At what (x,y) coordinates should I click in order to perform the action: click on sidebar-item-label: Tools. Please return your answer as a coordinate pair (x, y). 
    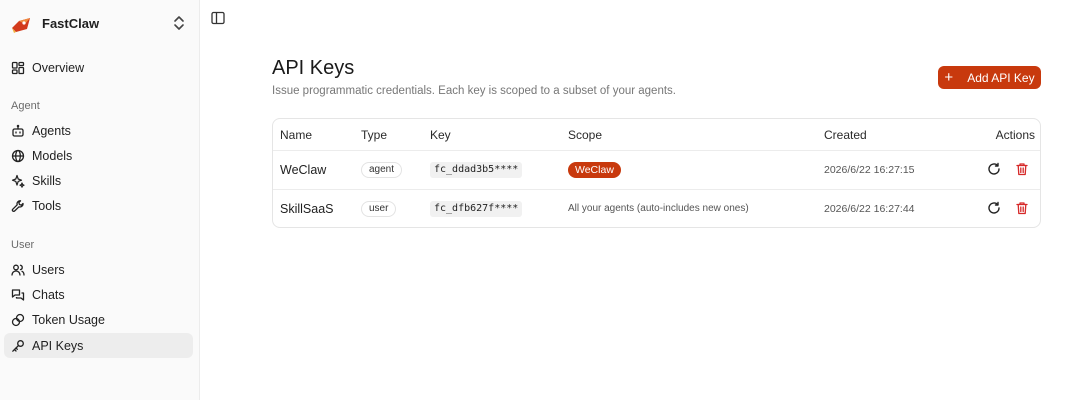
    Looking at the image, I should click on (47, 205).